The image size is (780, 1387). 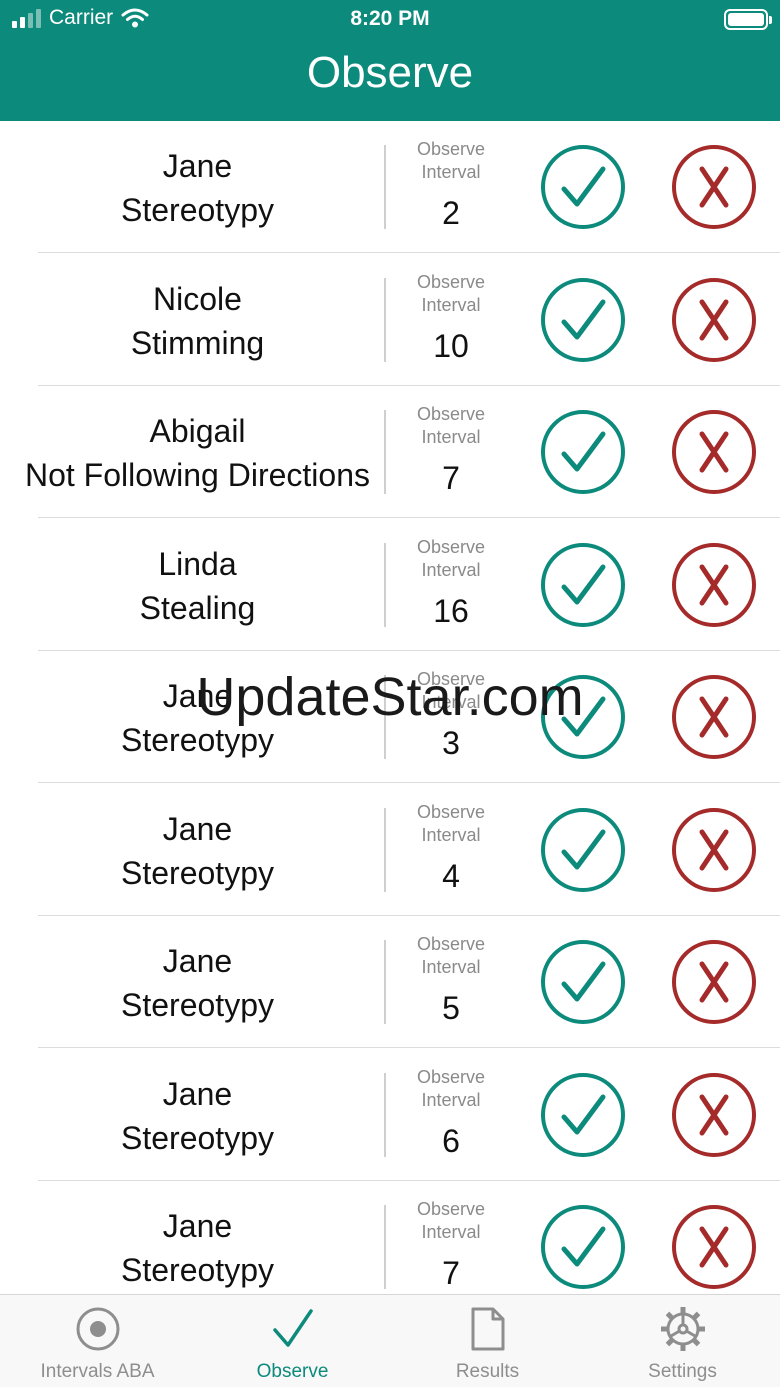 I want to click on interval-number: 6, so click(x=451, y=1141).